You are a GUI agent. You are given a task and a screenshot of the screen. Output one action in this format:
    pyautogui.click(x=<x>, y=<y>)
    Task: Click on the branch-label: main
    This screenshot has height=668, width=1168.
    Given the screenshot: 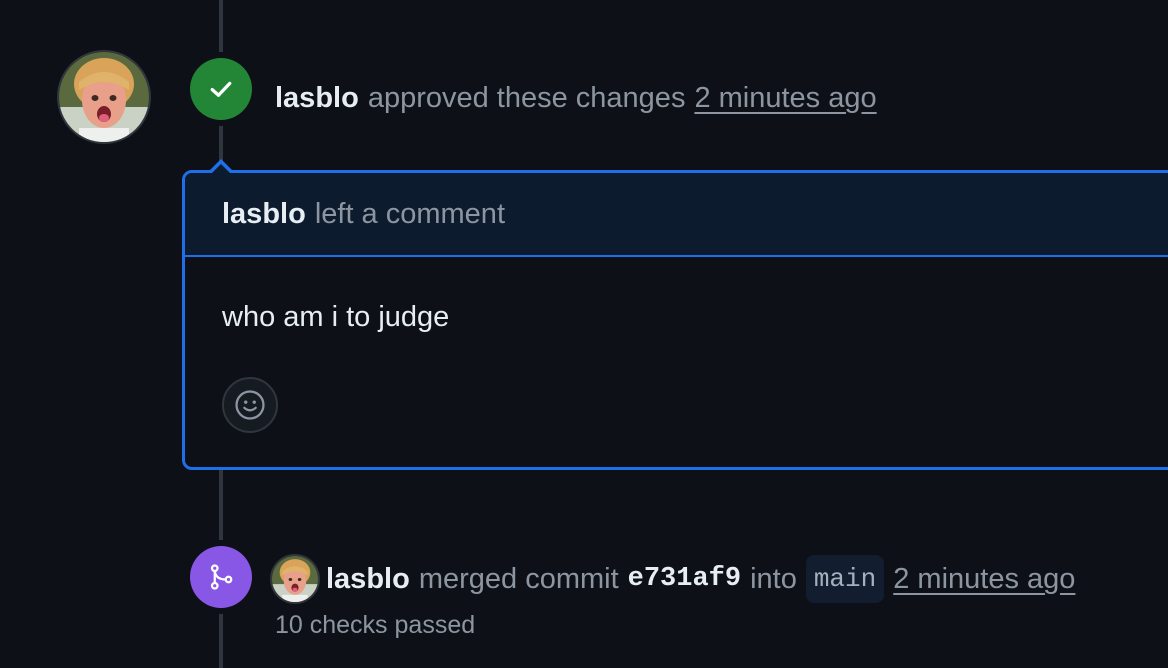 What is the action you would take?
    pyautogui.click(x=845, y=579)
    